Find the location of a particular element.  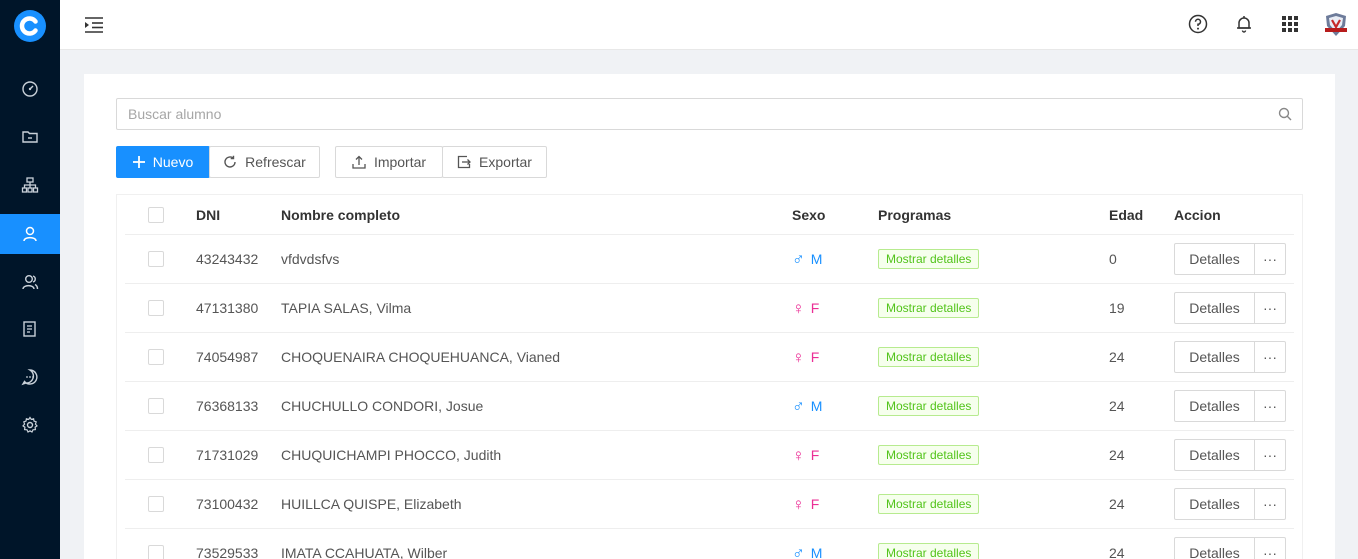

refresh-icon is located at coordinates (230, 161).